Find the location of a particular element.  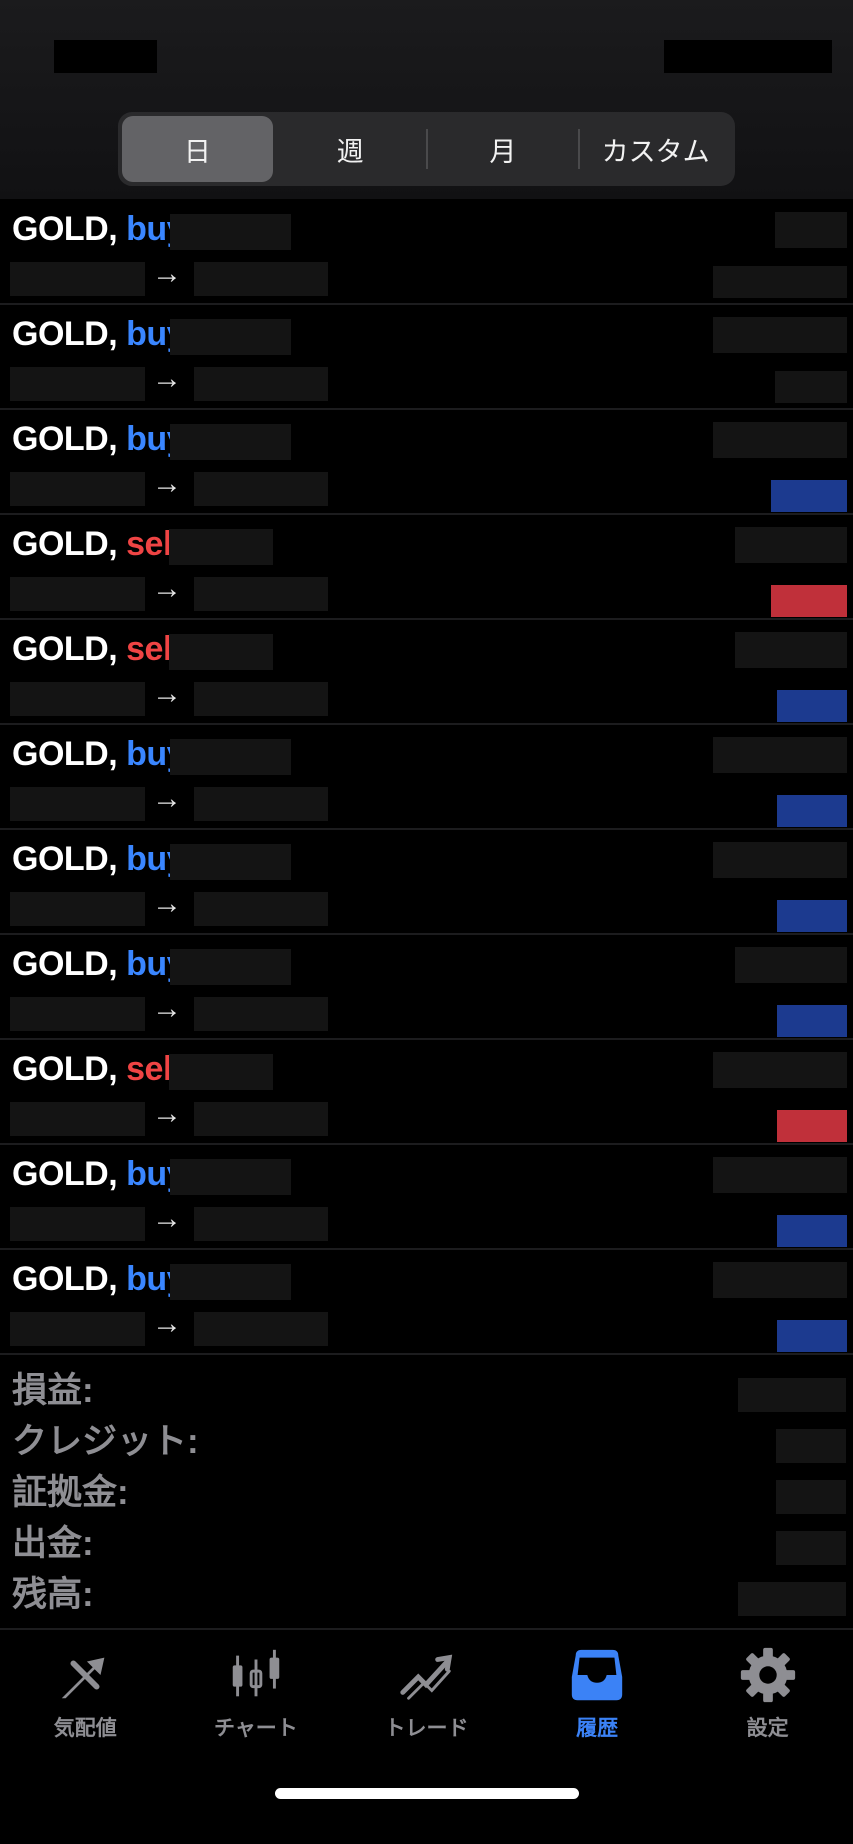

summary-credit-row: クレジット: is located at coordinates (426, 1437).